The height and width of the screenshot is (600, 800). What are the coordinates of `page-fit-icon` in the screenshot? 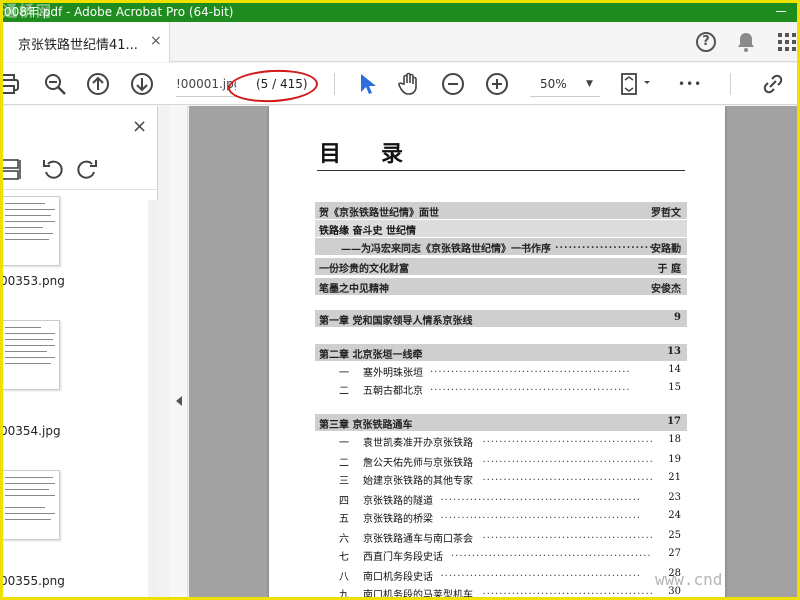 It's located at (636, 84).